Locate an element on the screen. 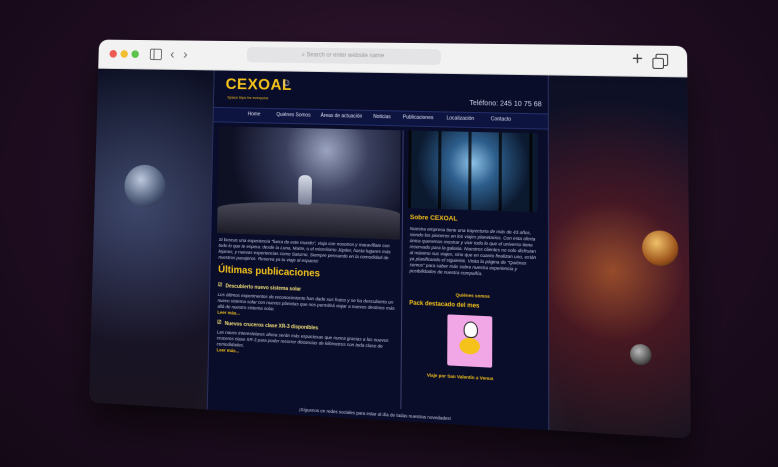 Image resolution: width=778 pixels, height=467 pixels. tabs-overview-icon is located at coordinates (662, 60).